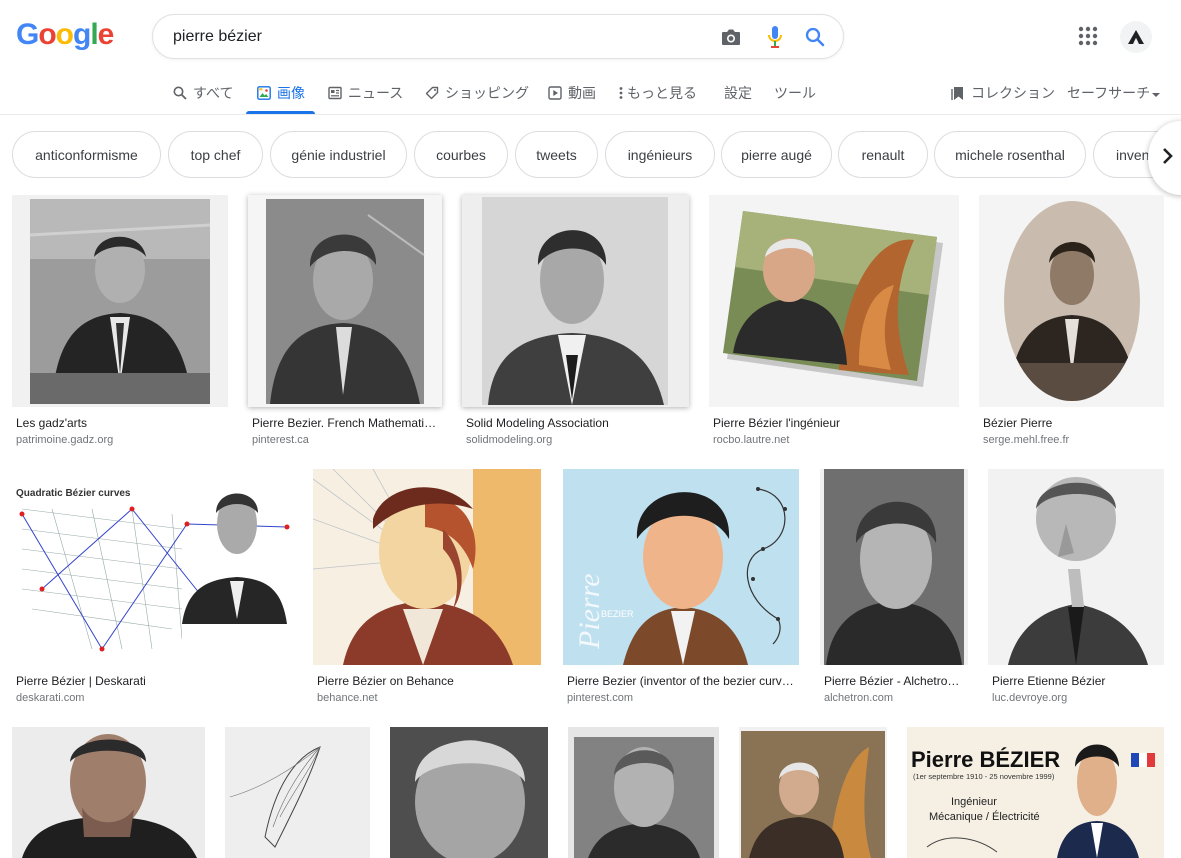 This screenshot has height=858, width=1181. What do you see at coordinates (582, 93) in the screenshot?
I see `tab-label: 動画` at bounding box center [582, 93].